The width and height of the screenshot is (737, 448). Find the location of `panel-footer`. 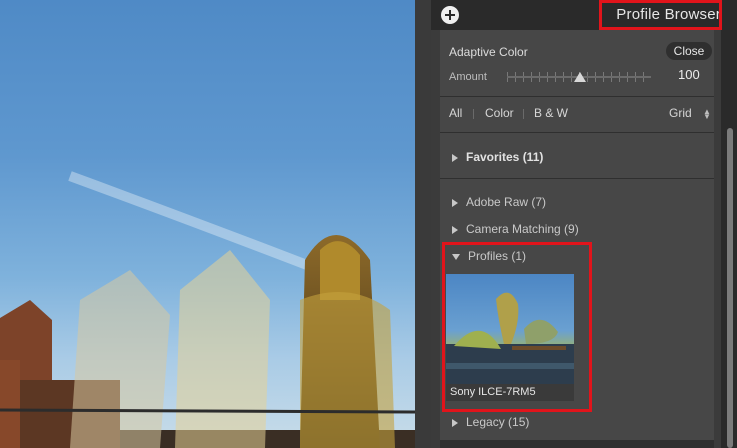

panel-footer is located at coordinates (577, 444).